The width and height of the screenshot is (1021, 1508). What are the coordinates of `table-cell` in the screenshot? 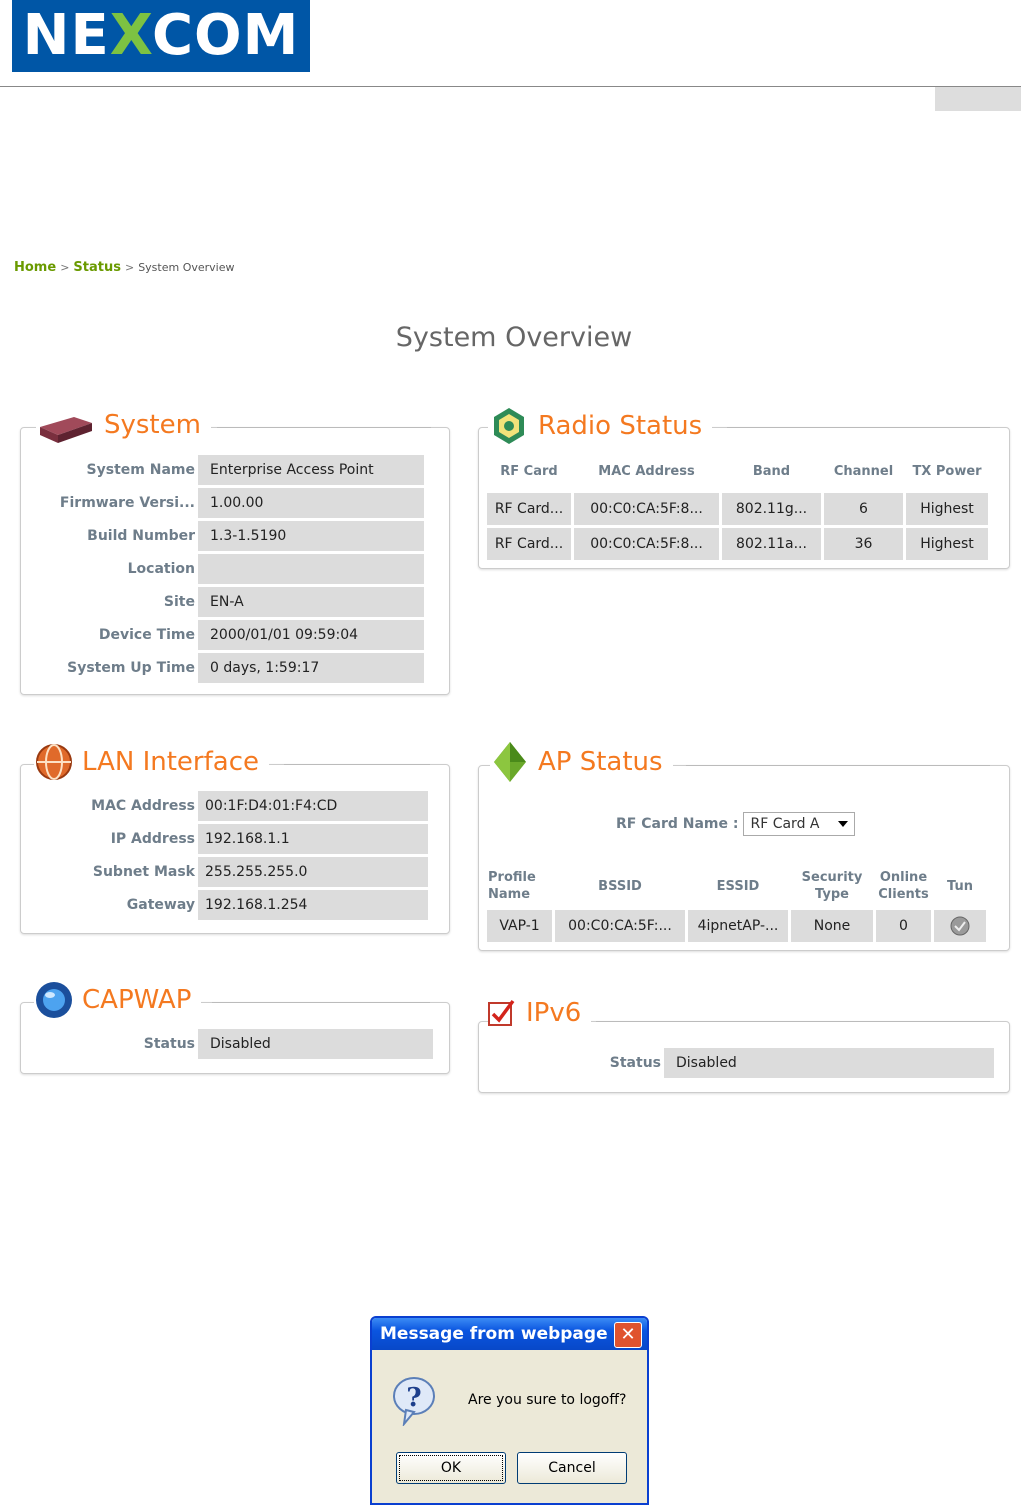 It's located at (960, 926).